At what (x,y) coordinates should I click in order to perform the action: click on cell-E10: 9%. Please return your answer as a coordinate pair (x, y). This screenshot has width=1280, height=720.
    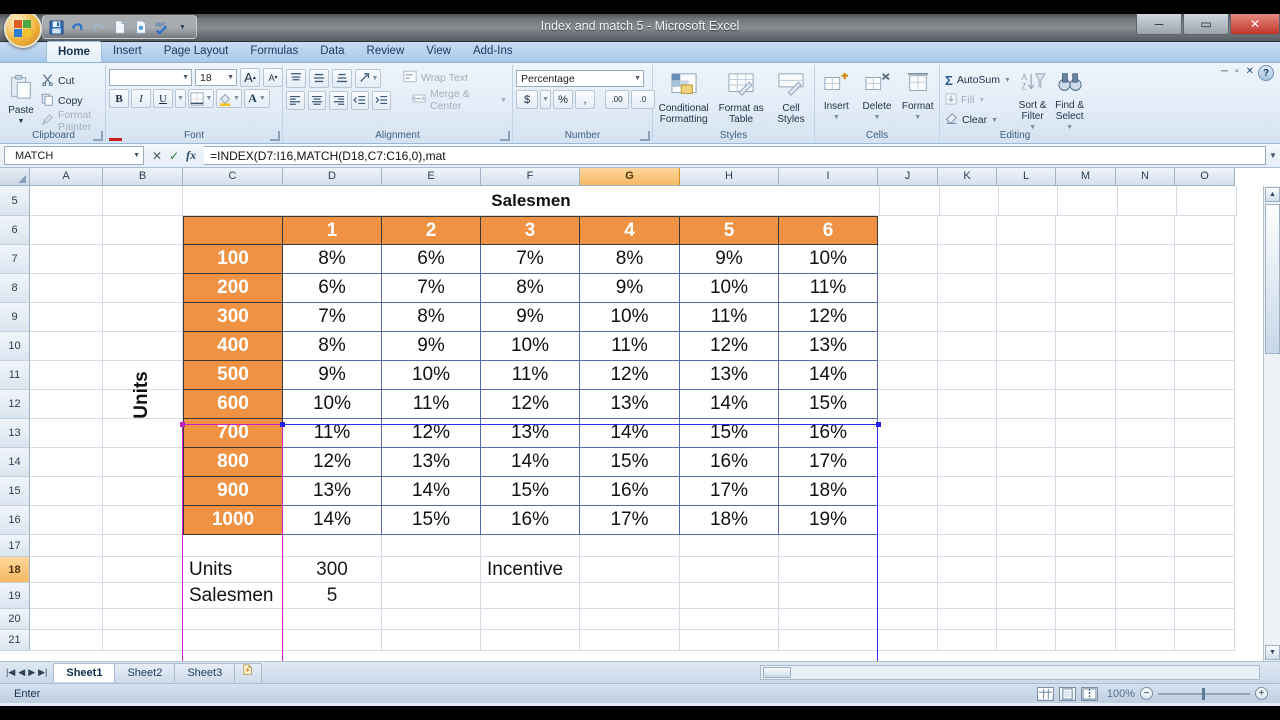
    Looking at the image, I should click on (431, 346).